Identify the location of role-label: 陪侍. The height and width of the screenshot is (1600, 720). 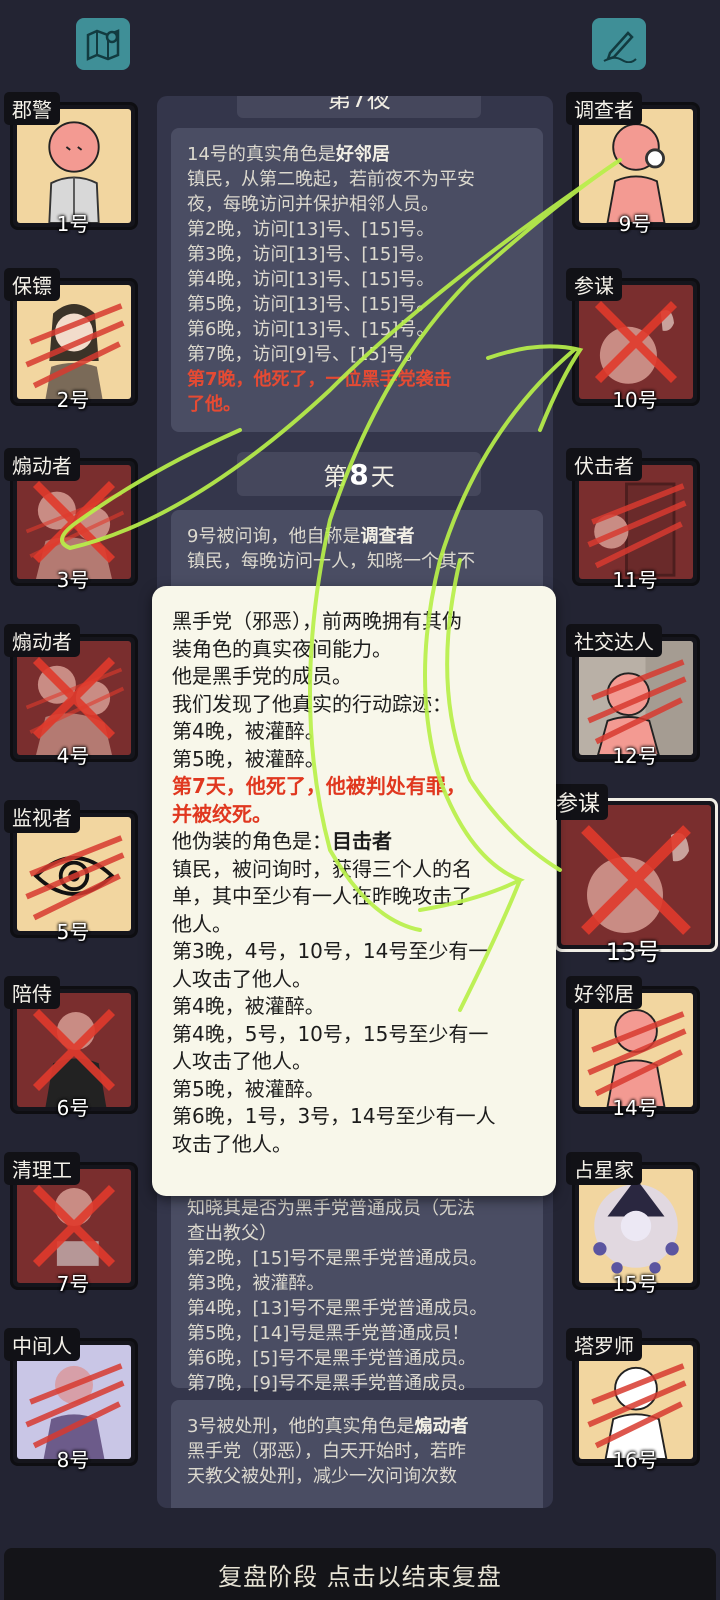
(32, 992).